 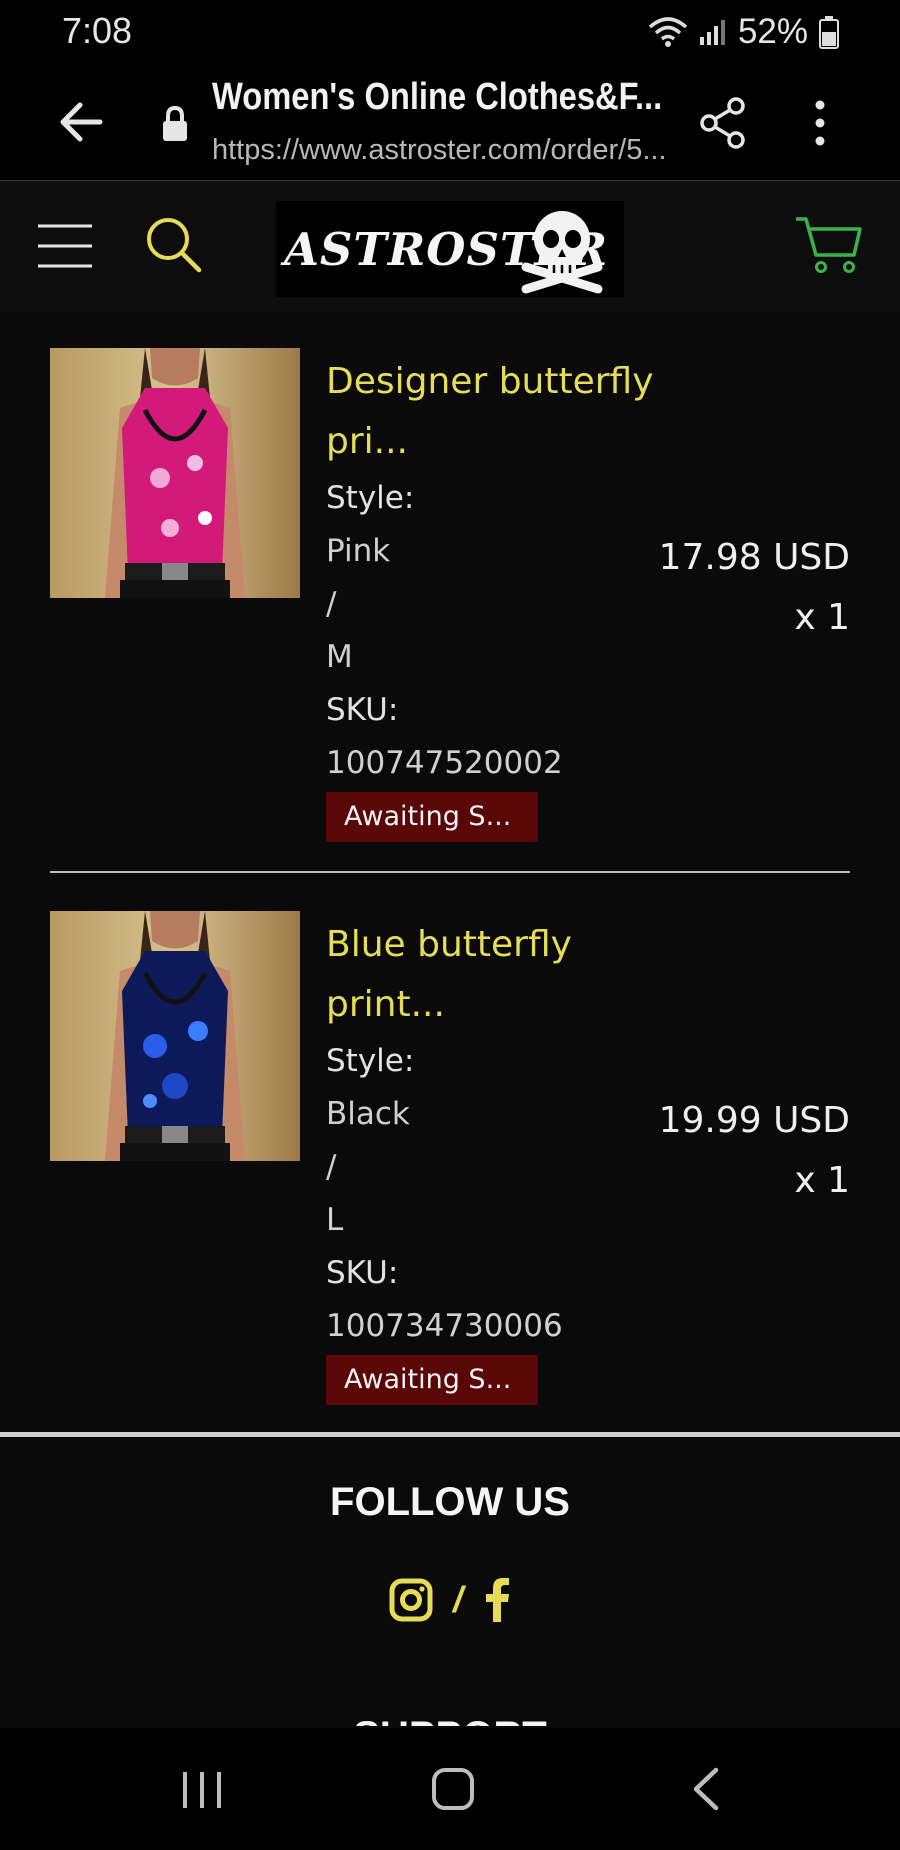 I want to click on battery-icon, so click(x=829, y=32).